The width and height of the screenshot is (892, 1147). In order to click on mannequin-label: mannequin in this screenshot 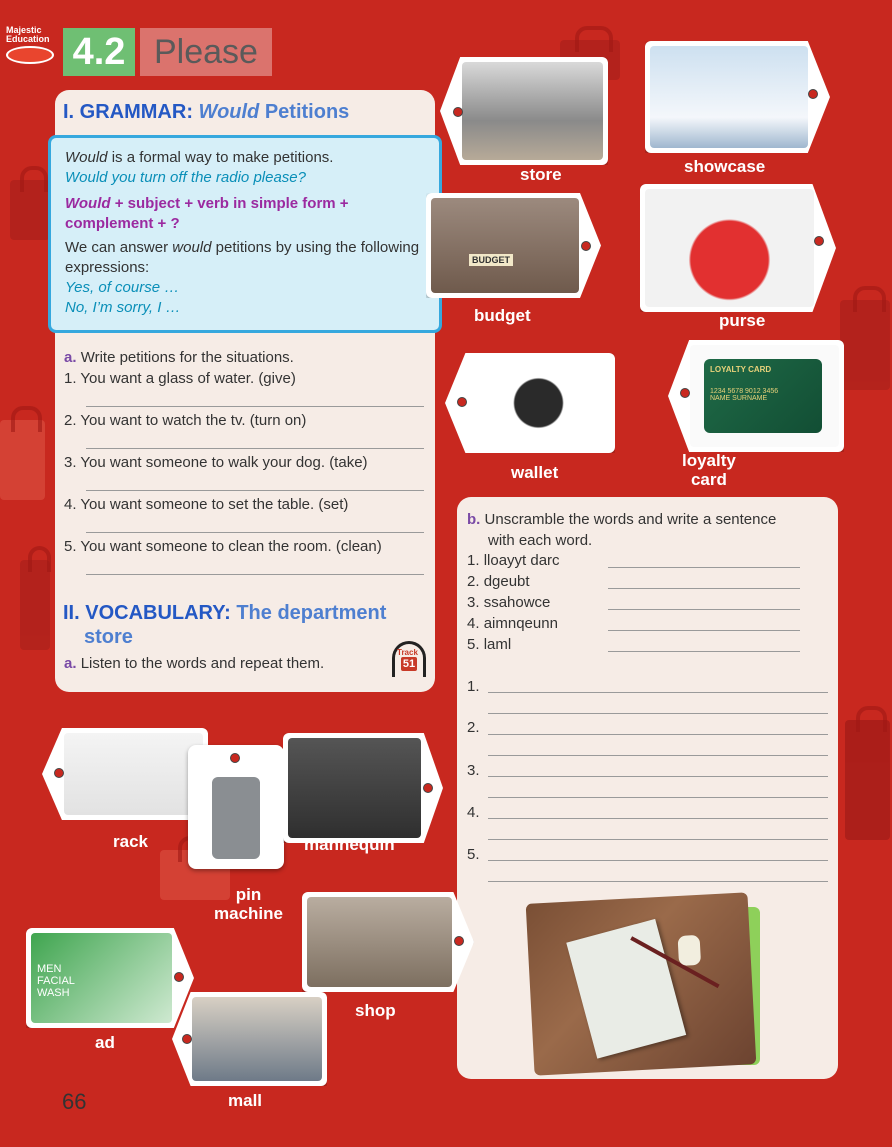, I will do `click(349, 844)`.